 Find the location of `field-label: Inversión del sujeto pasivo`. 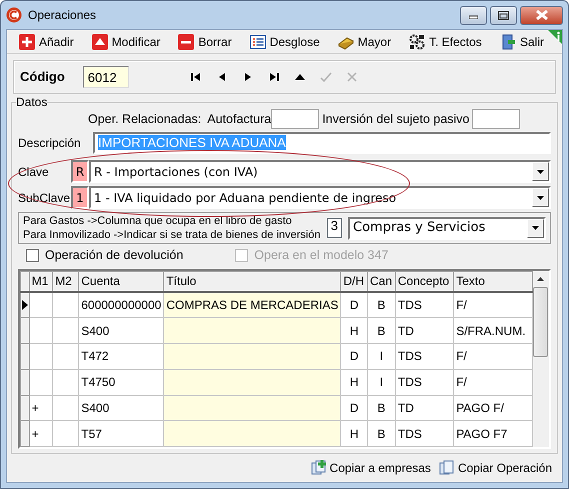

field-label: Inversión del sujeto pasivo is located at coordinates (396, 119).